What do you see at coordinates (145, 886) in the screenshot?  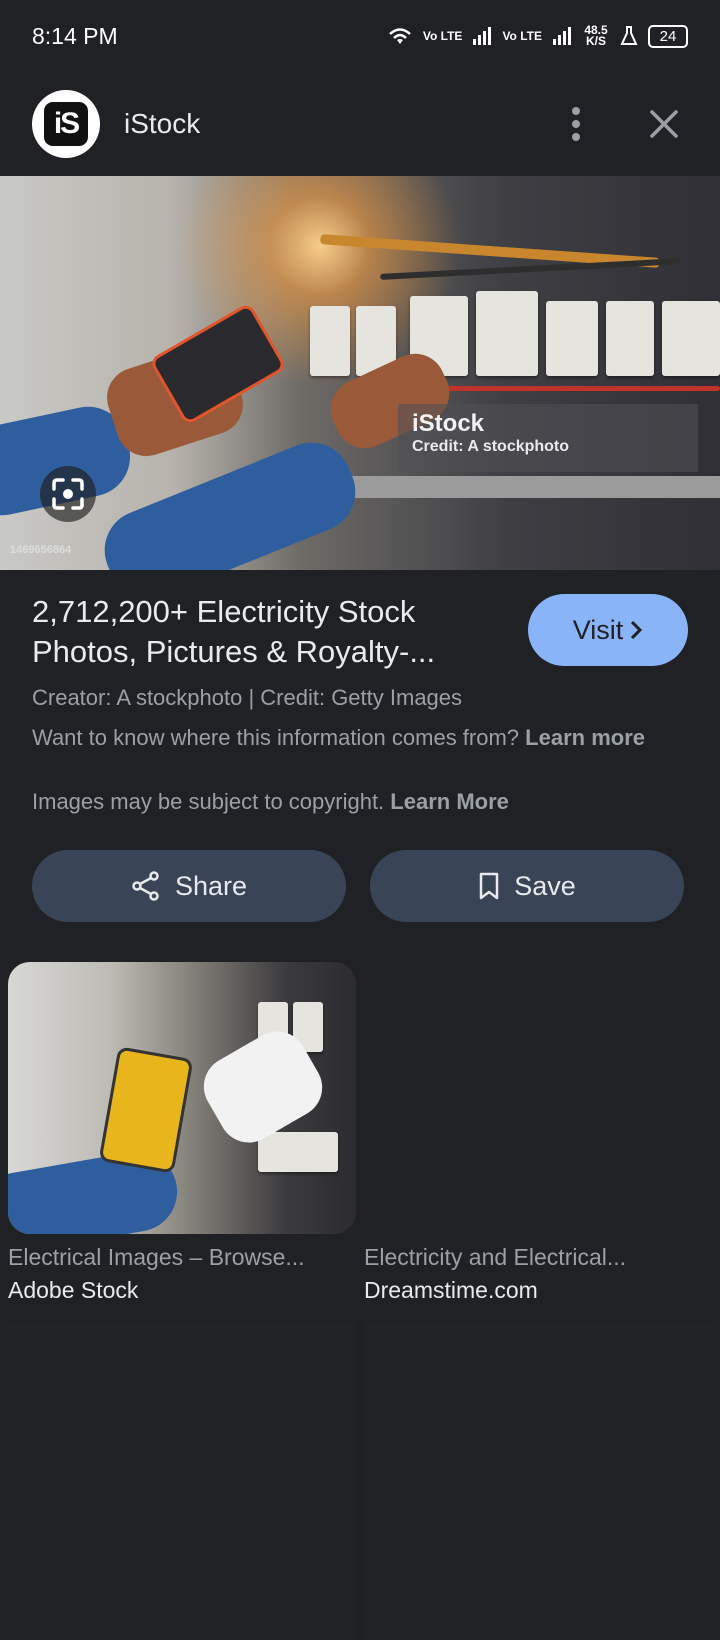 I see `share-icon` at bounding box center [145, 886].